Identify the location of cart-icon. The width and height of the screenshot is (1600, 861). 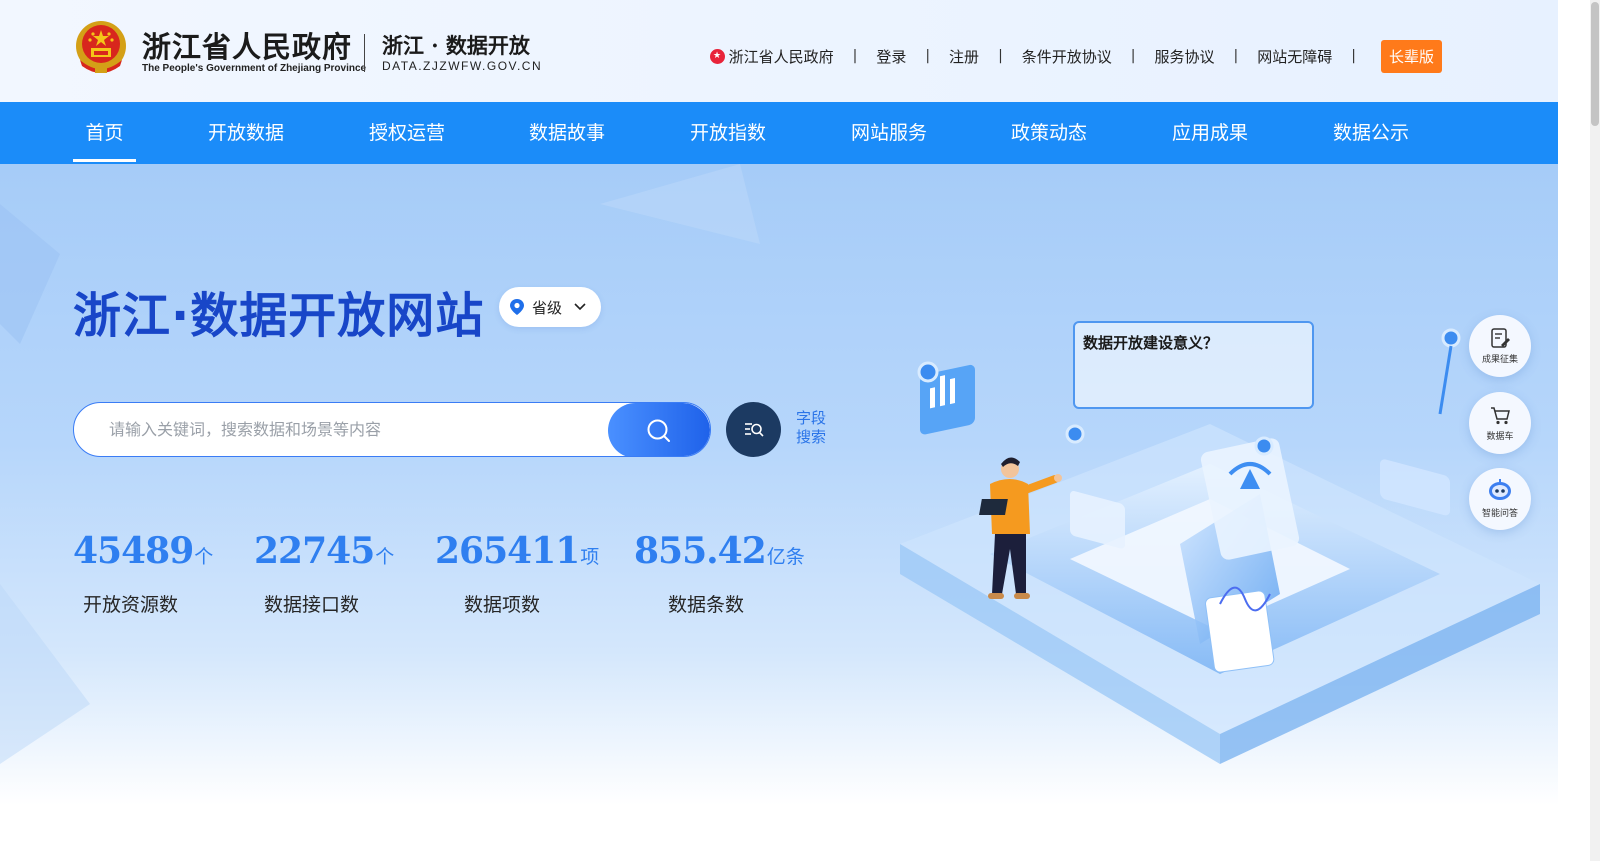
(1500, 416).